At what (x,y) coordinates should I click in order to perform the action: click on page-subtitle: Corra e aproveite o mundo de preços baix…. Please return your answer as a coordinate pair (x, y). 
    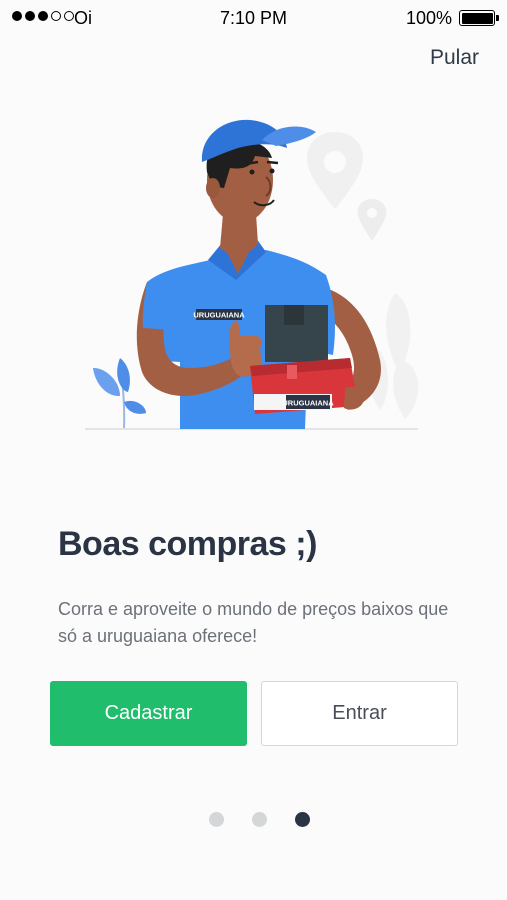
    Looking at the image, I should click on (253, 622).